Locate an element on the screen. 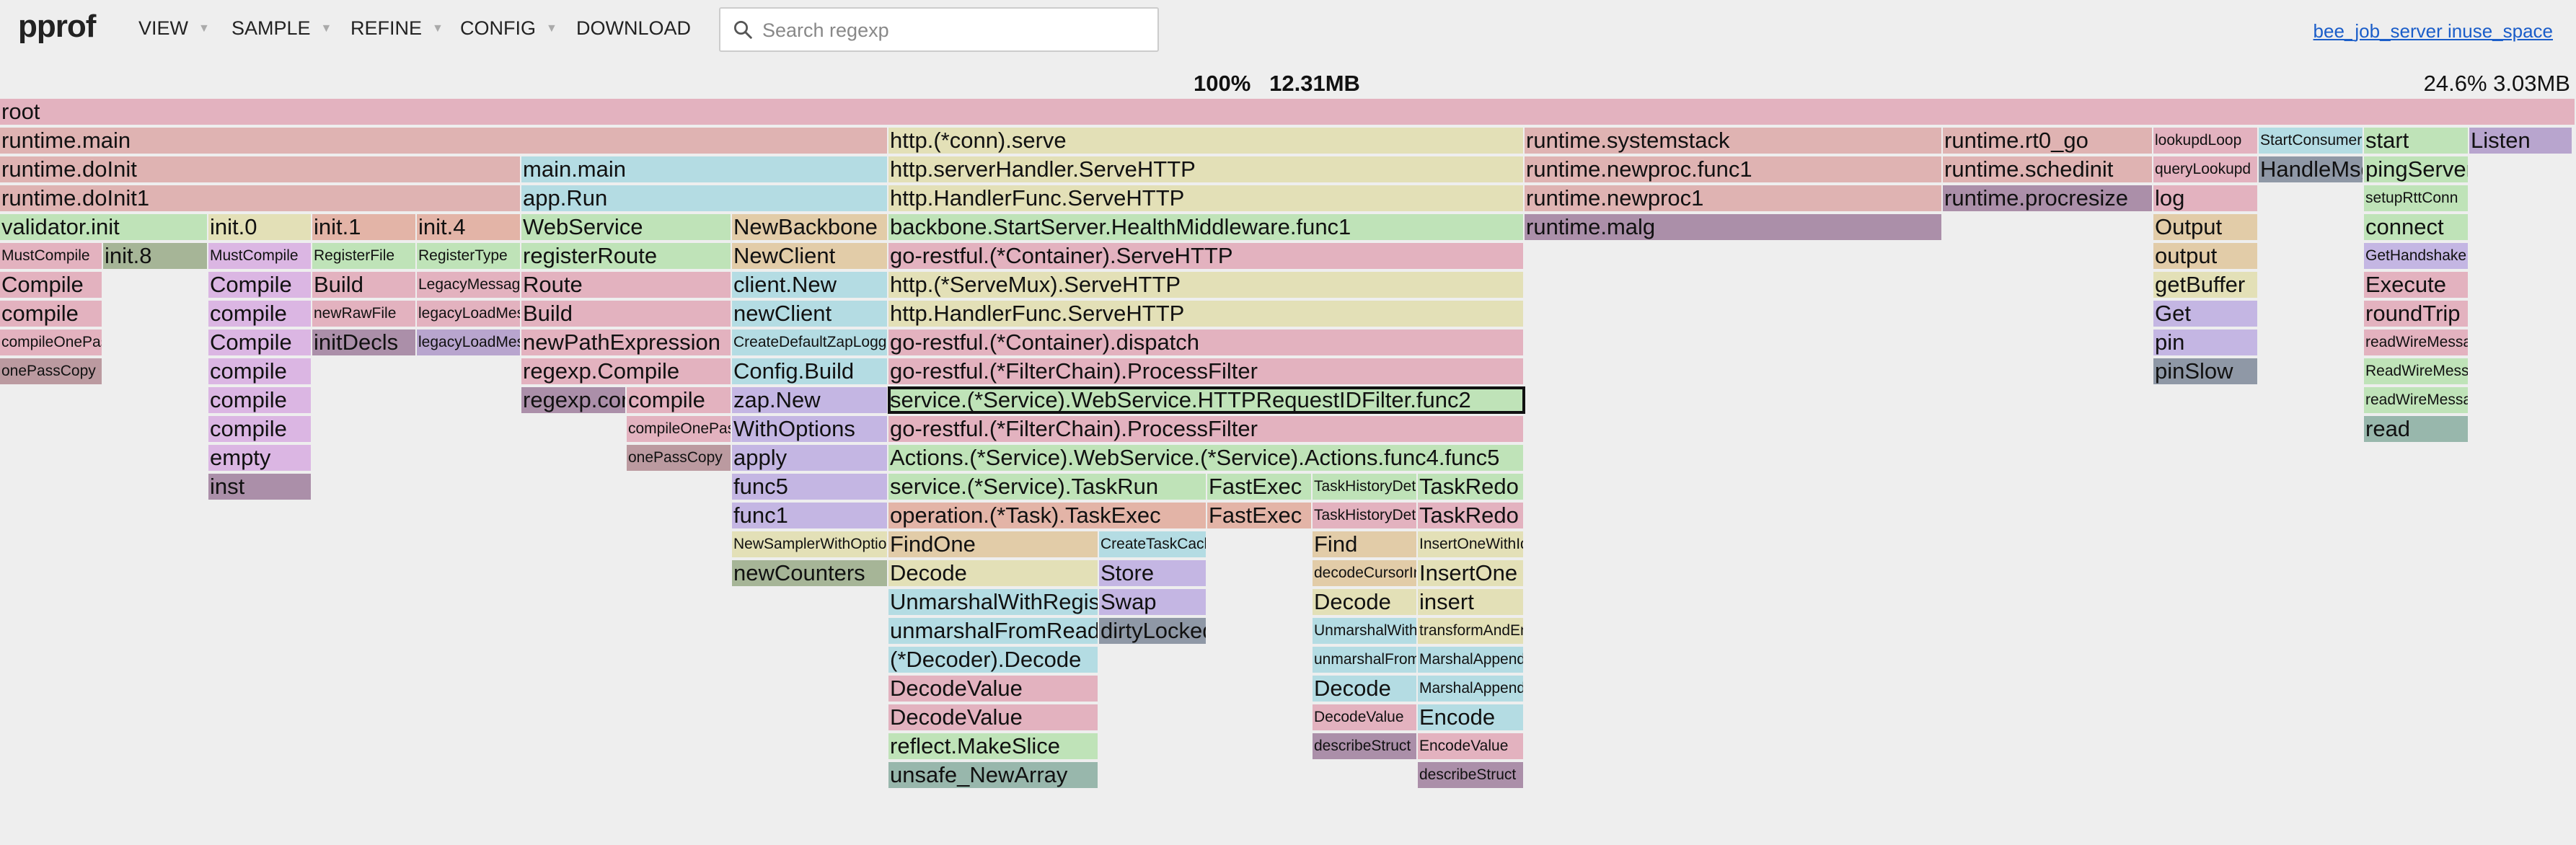 This screenshot has width=2576, height=845. flame-frame: unsafe_NewArray is located at coordinates (993, 775).